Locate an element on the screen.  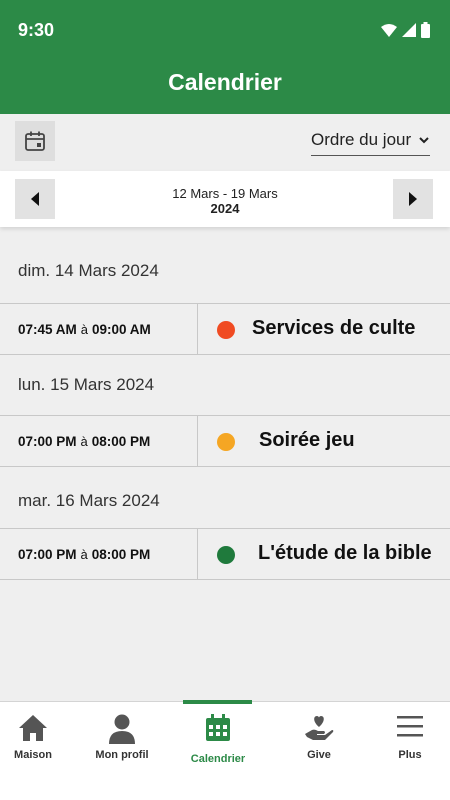
week-range: 12 Mars - 19 Mars 2024 is located at coordinates (225, 201).